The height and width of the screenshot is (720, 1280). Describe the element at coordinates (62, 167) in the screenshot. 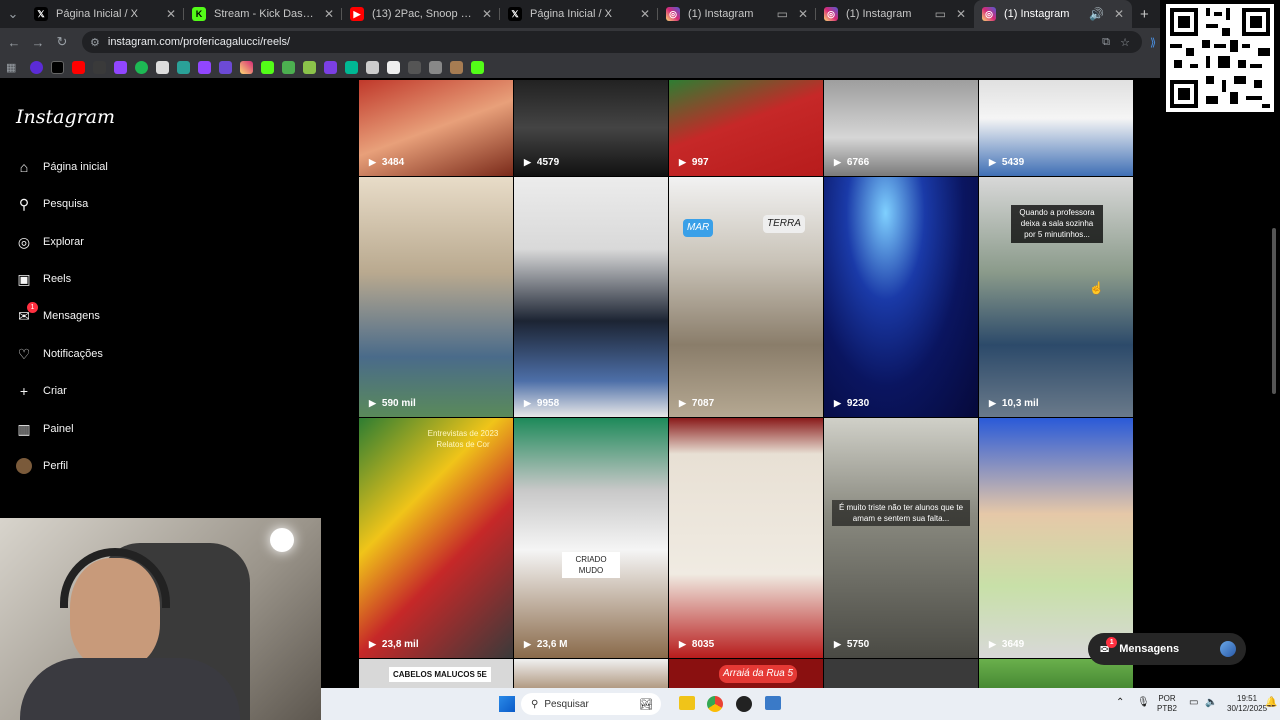

I see `nav-item-home: ⌂ Página inicial` at that location.